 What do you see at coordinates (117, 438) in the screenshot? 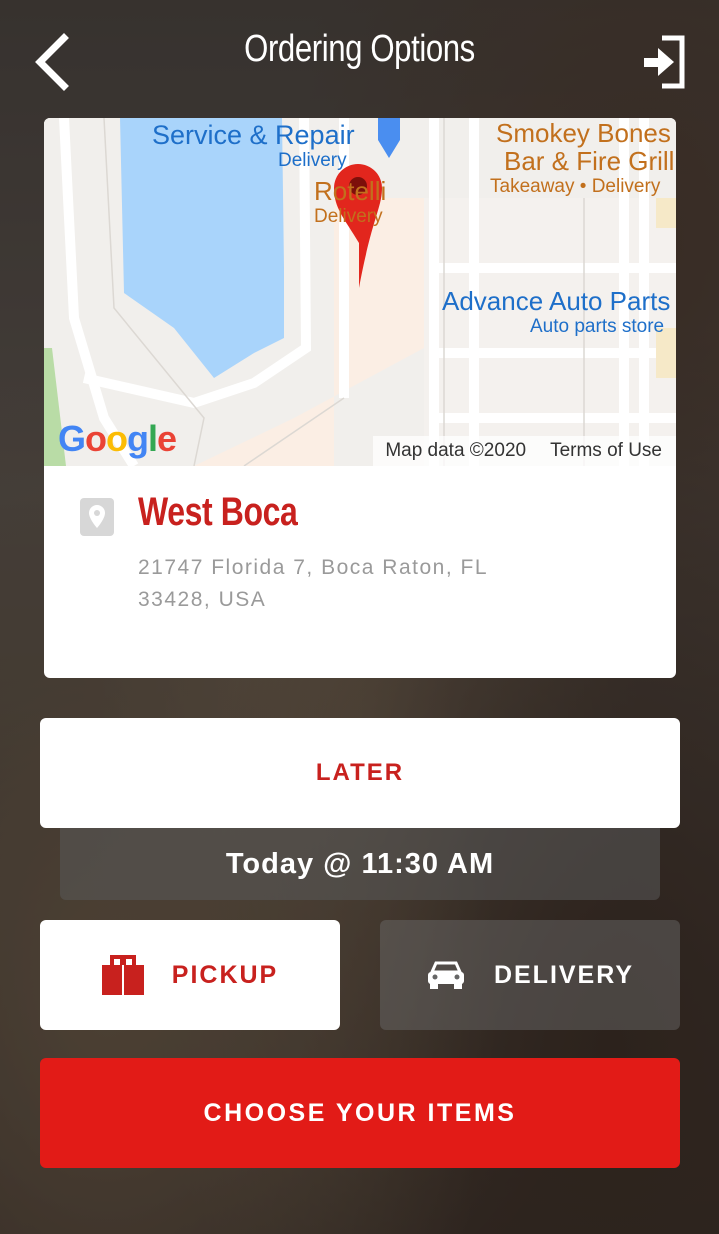
I see `google-logo: Google` at bounding box center [117, 438].